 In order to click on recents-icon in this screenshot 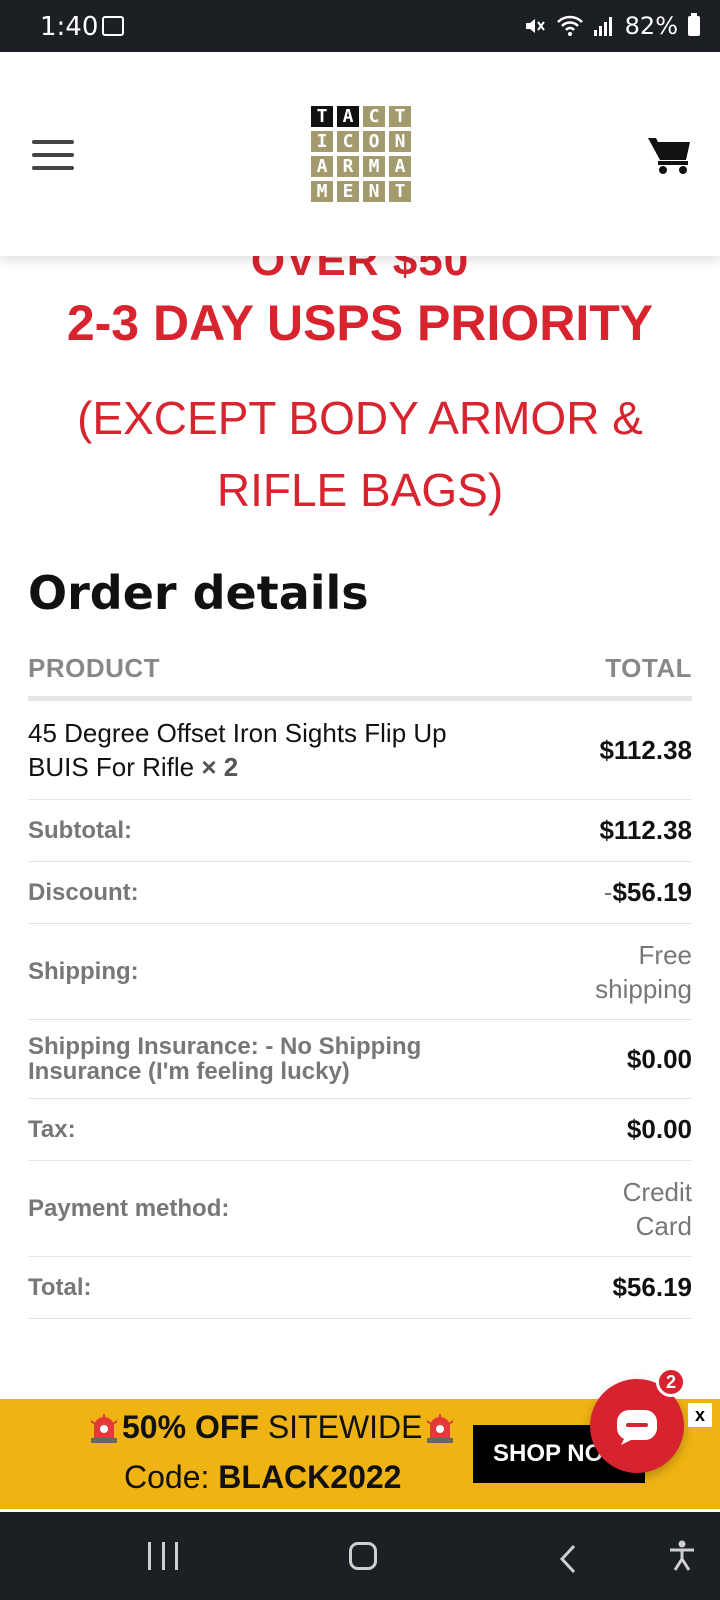, I will do `click(163, 1556)`.